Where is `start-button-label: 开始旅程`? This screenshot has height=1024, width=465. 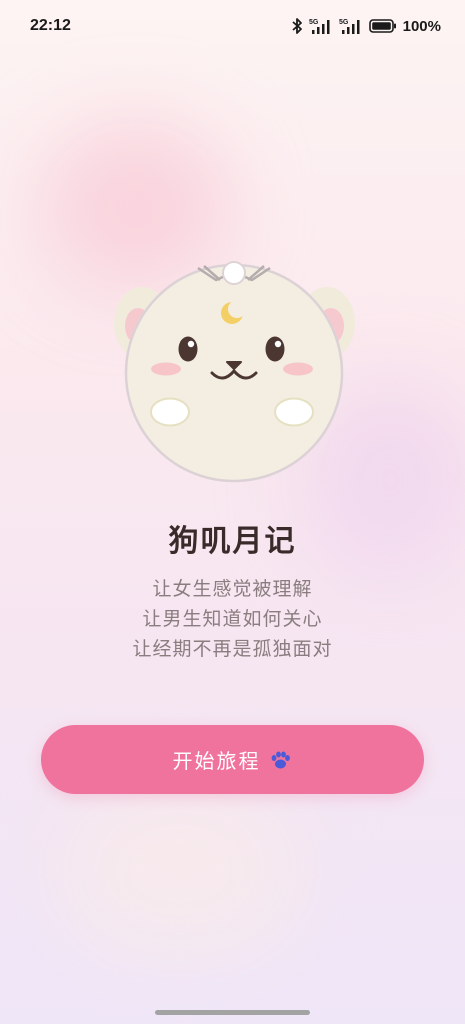 start-button-label: 开始旅程 is located at coordinates (216, 761).